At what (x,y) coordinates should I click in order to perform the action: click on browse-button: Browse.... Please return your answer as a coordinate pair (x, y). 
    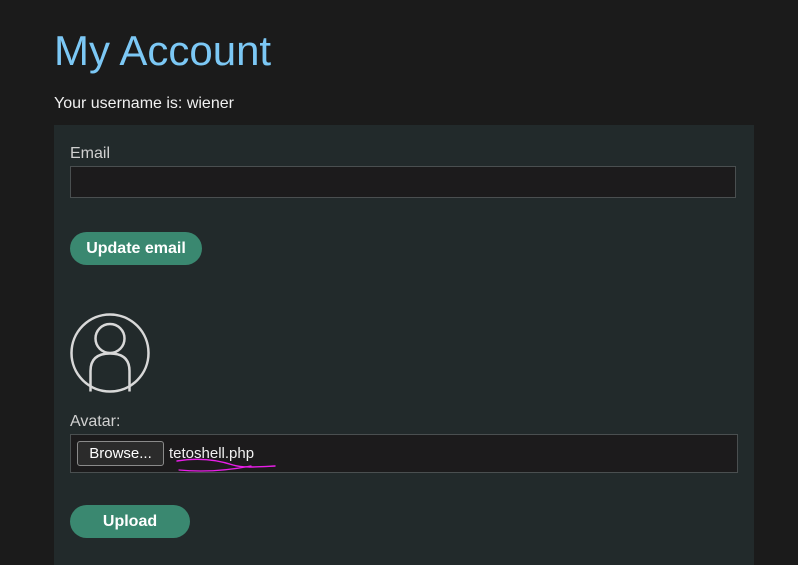
    Looking at the image, I should click on (120, 453).